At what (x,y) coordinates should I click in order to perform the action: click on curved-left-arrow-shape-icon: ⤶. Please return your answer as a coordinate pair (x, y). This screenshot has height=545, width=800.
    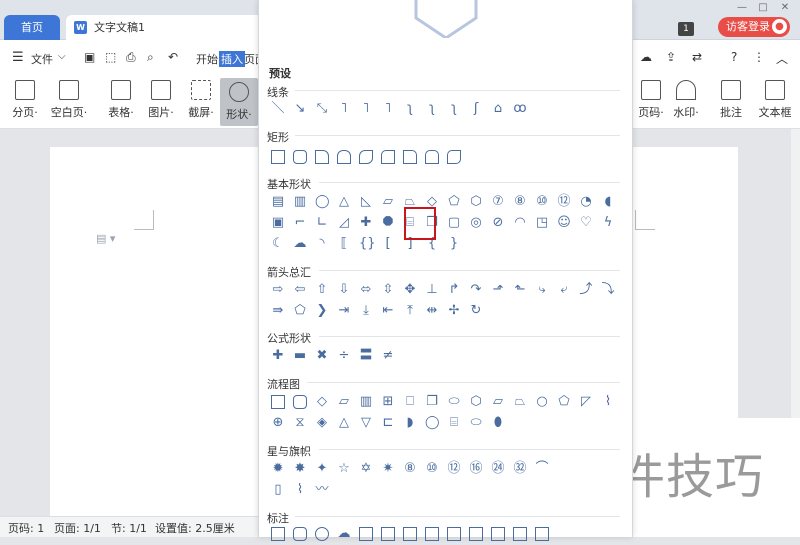
    Looking at the image, I should click on (564, 290).